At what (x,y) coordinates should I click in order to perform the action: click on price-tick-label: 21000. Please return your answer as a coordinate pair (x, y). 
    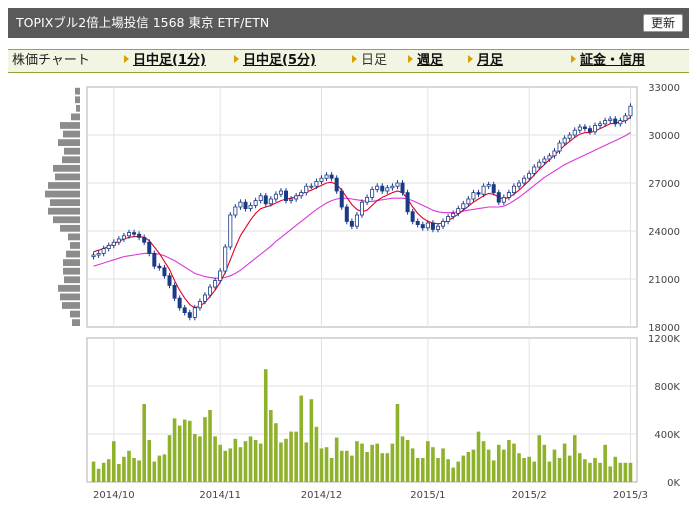
    Looking at the image, I should click on (664, 280).